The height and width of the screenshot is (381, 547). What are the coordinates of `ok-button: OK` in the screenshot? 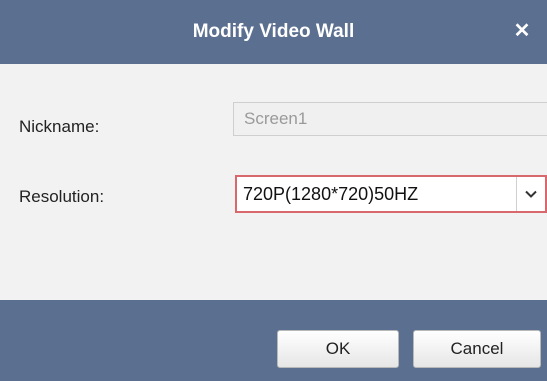 It's located at (338, 349).